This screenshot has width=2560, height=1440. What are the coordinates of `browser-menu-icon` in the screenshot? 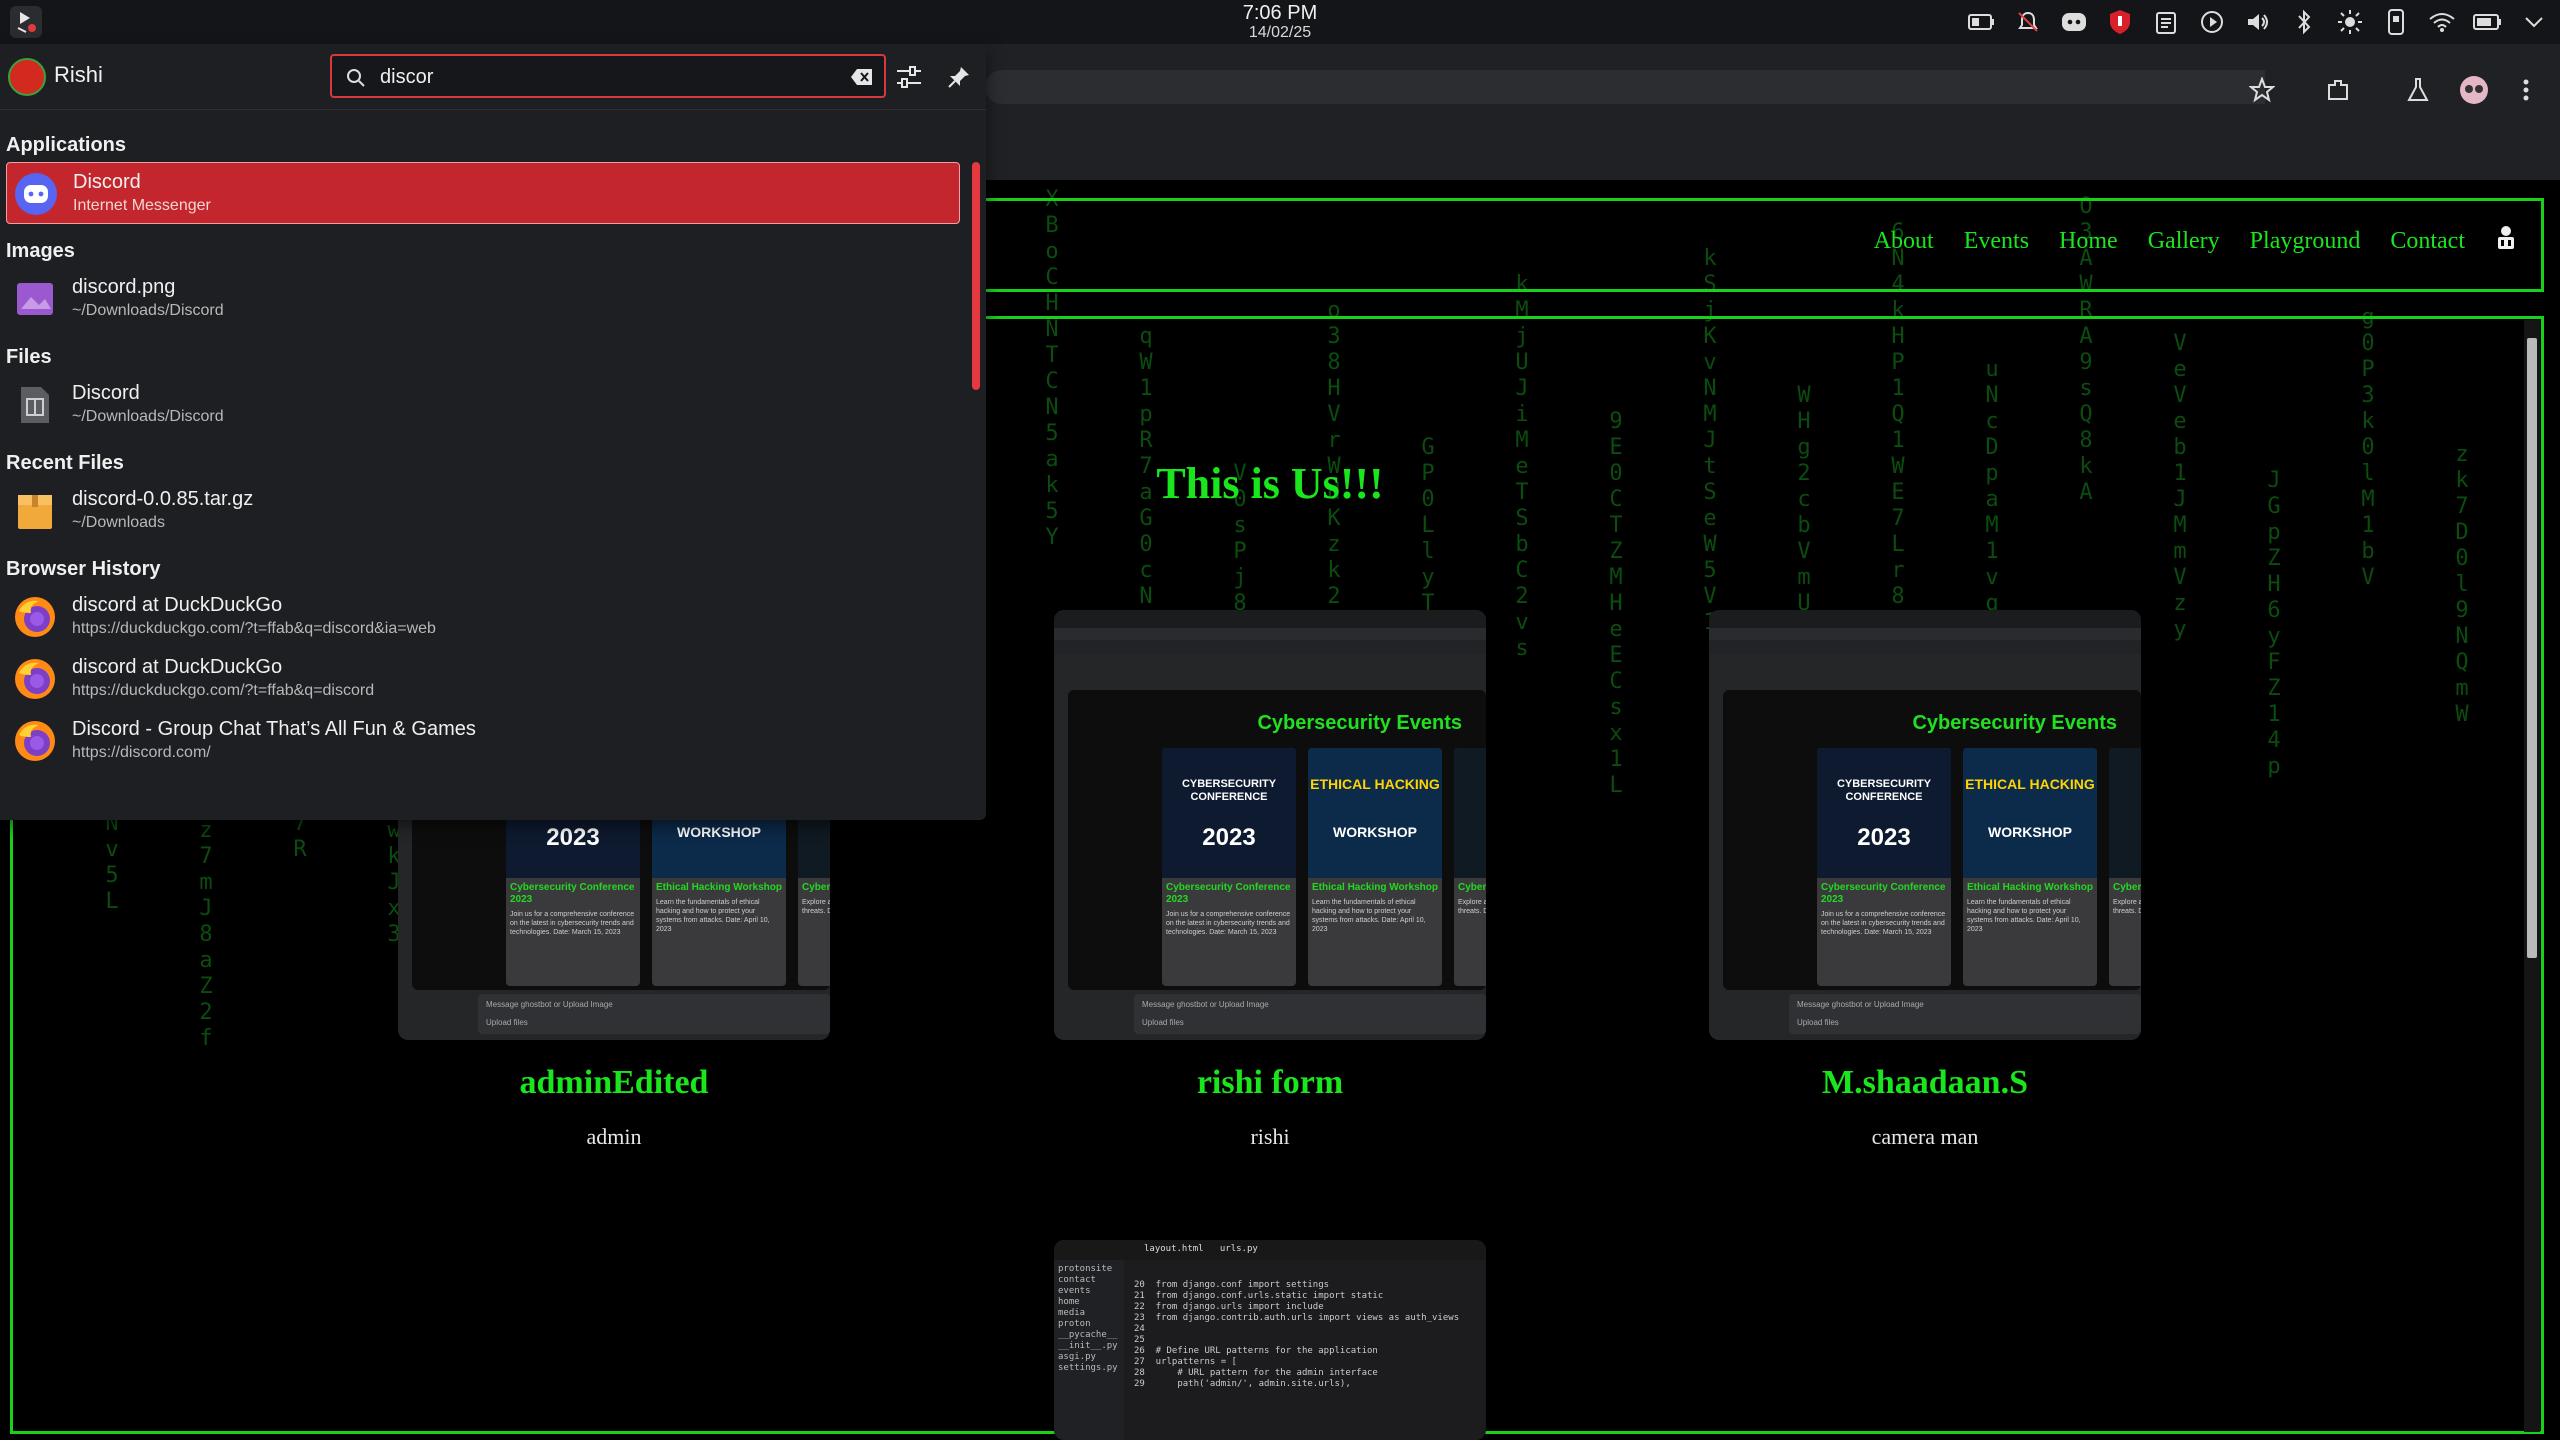 It's located at (2526, 90).